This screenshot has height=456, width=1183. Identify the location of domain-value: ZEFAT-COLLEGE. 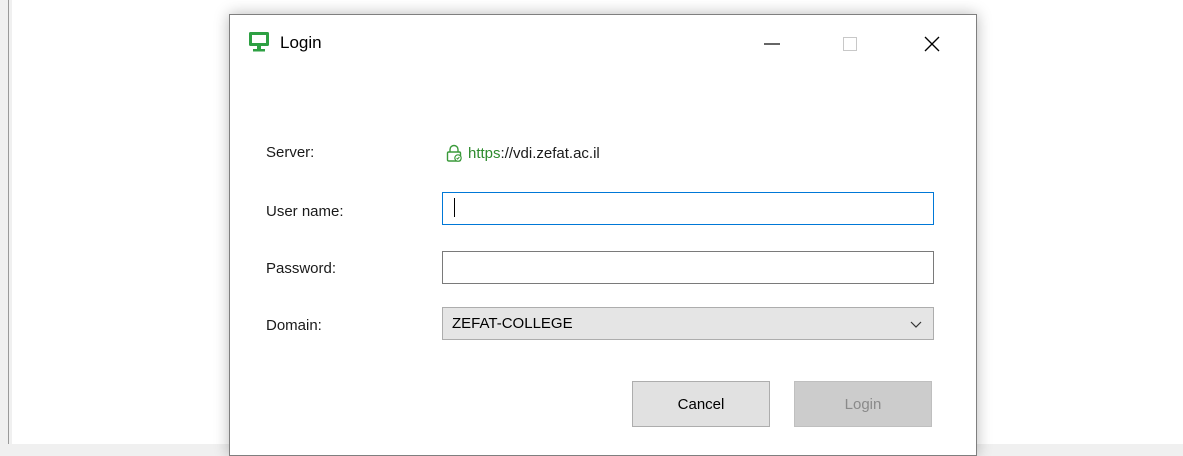
(512, 323).